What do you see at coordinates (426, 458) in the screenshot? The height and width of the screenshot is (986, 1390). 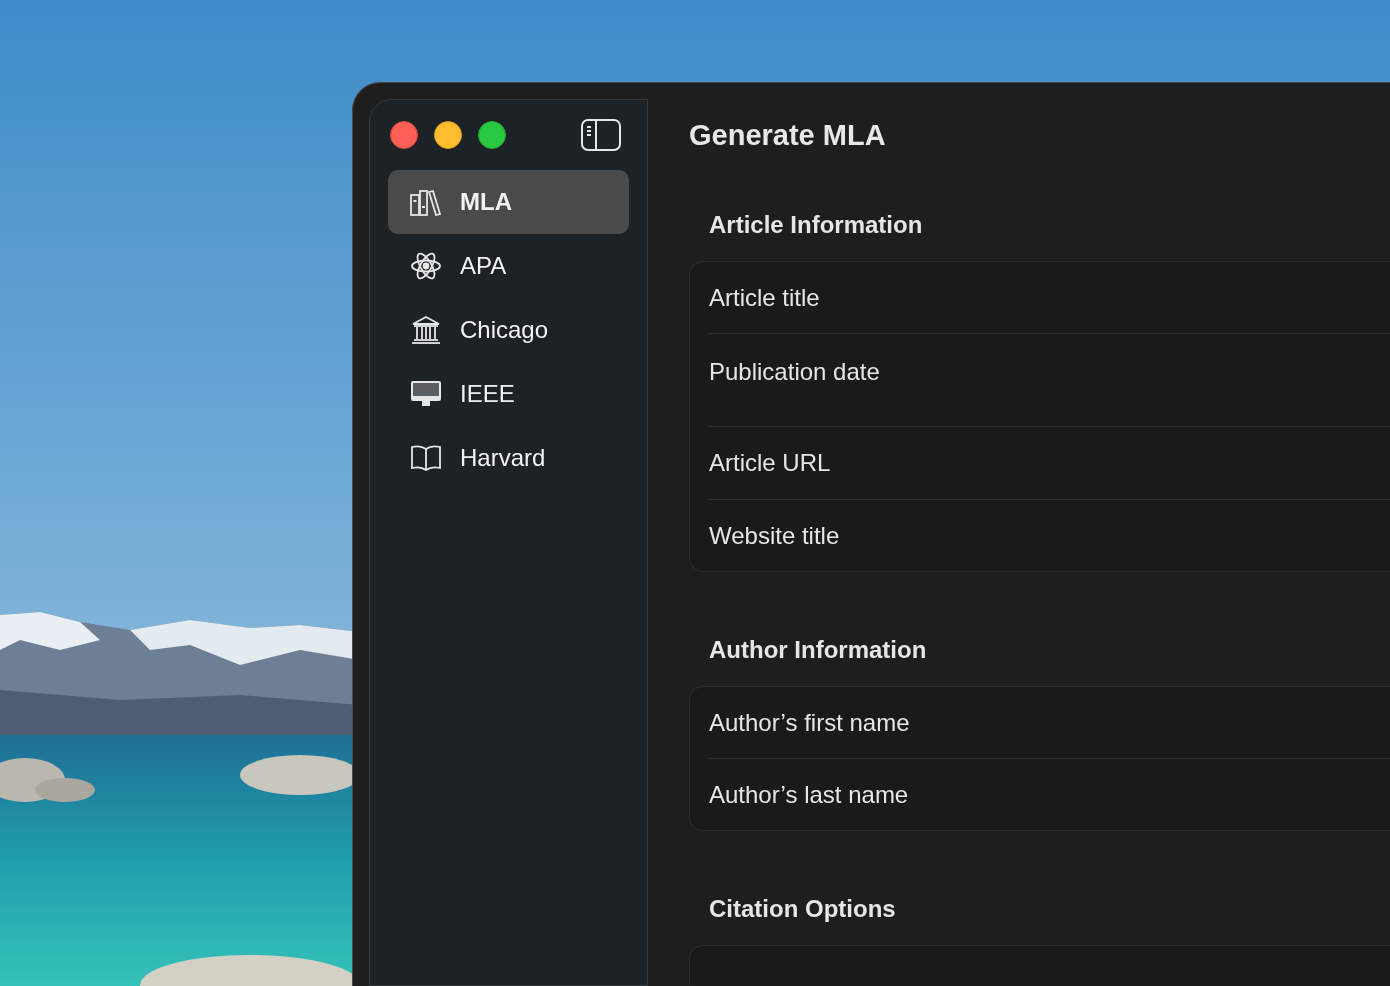 I see `open-book-icon` at bounding box center [426, 458].